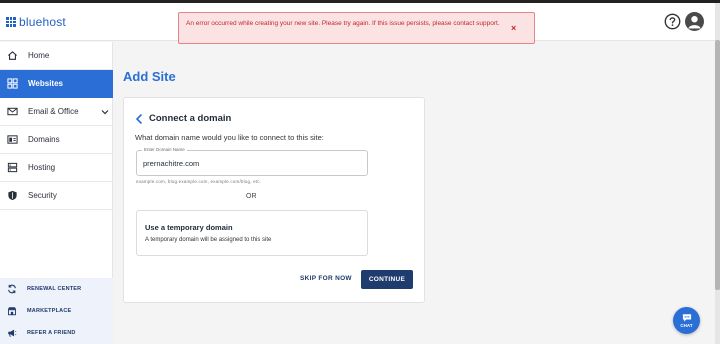 The image size is (720, 344). Describe the element at coordinates (672, 21) in the screenshot. I see `help-icon` at that location.